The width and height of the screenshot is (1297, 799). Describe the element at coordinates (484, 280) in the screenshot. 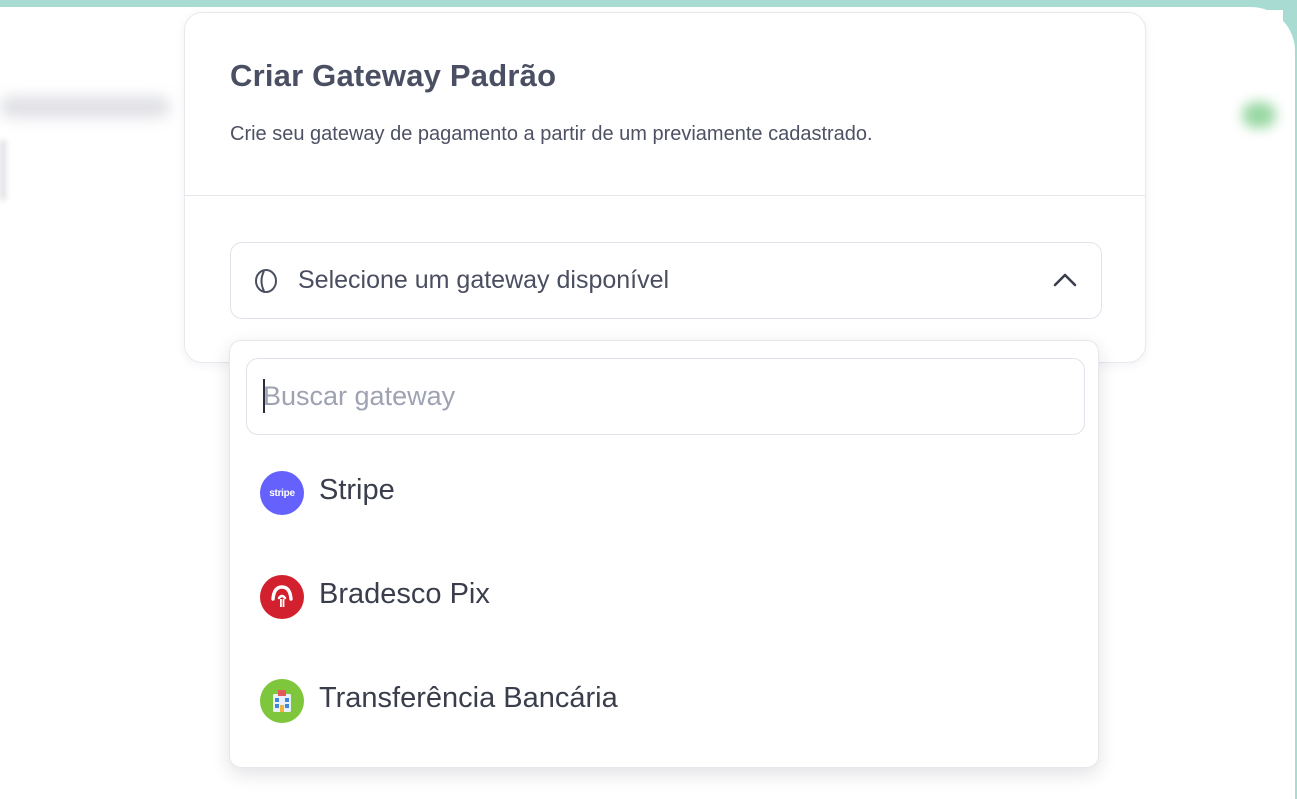

I see `gateway-select-placeholder: Selecione um gateway disponível` at that location.